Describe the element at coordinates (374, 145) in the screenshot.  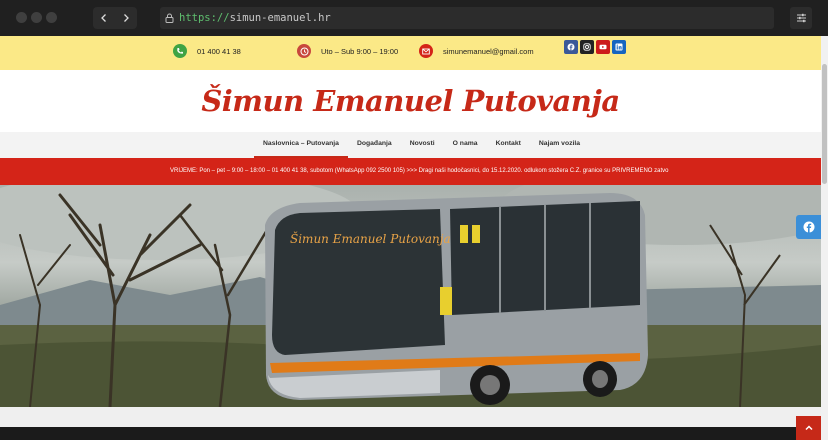
I see `nav-item-dogadanja: Događanja` at that location.